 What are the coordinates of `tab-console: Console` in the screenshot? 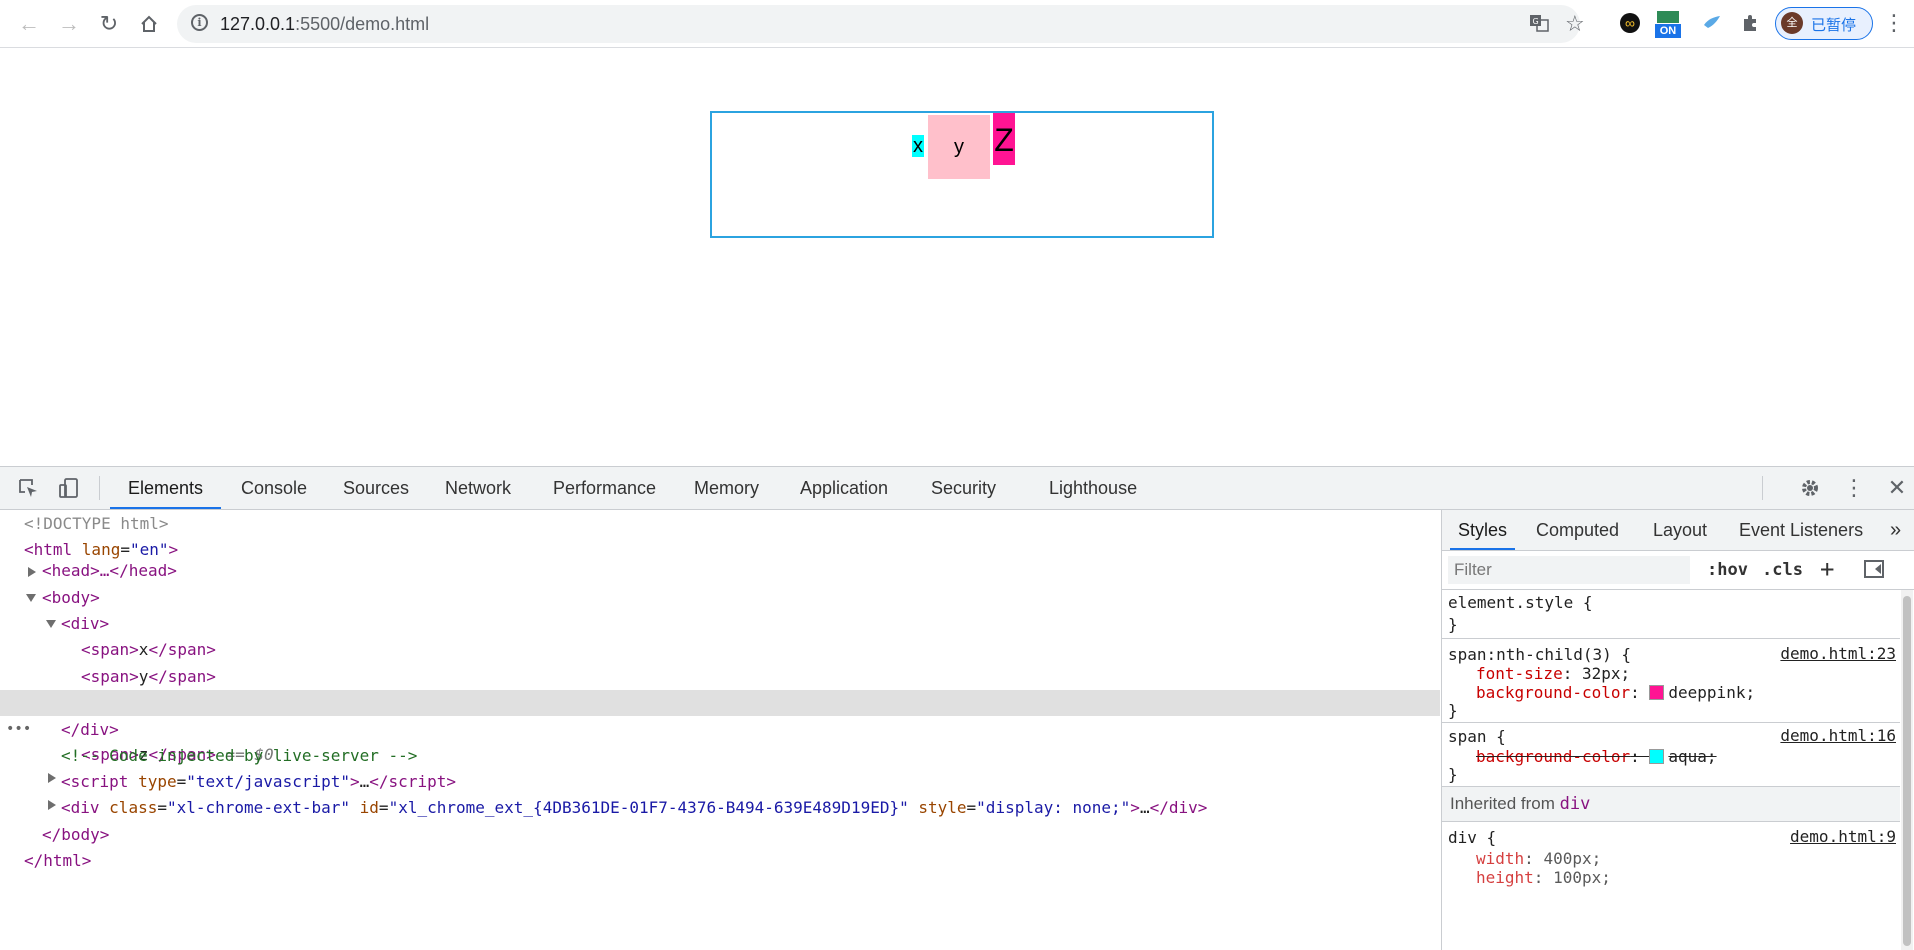 It's located at (274, 488).